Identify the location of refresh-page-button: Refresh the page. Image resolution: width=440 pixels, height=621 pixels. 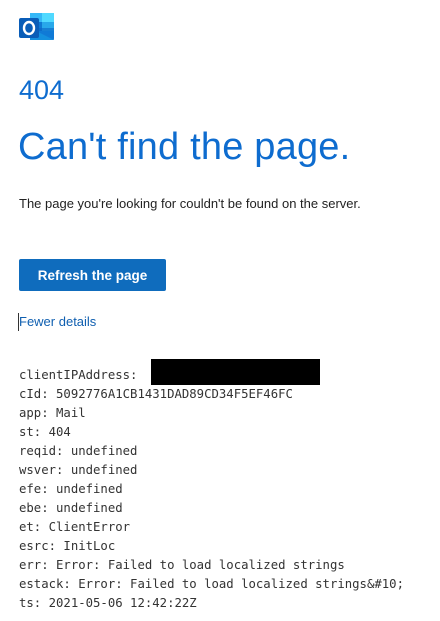
(92, 275).